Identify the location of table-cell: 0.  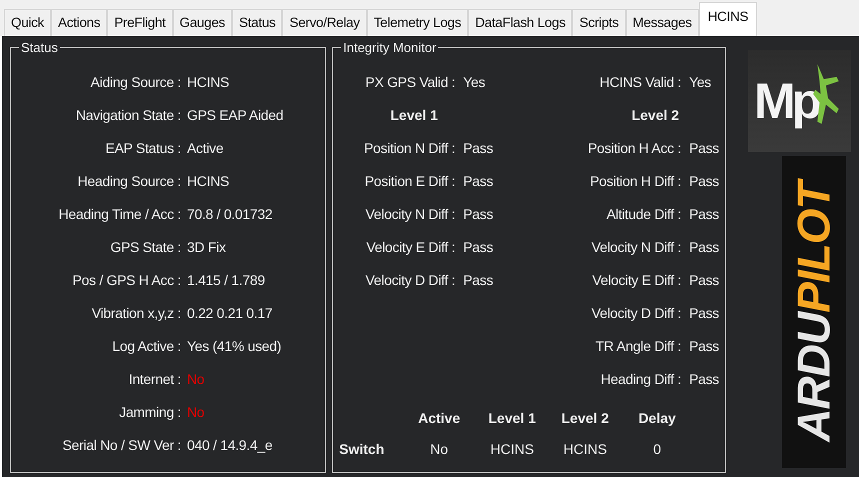
(657, 448).